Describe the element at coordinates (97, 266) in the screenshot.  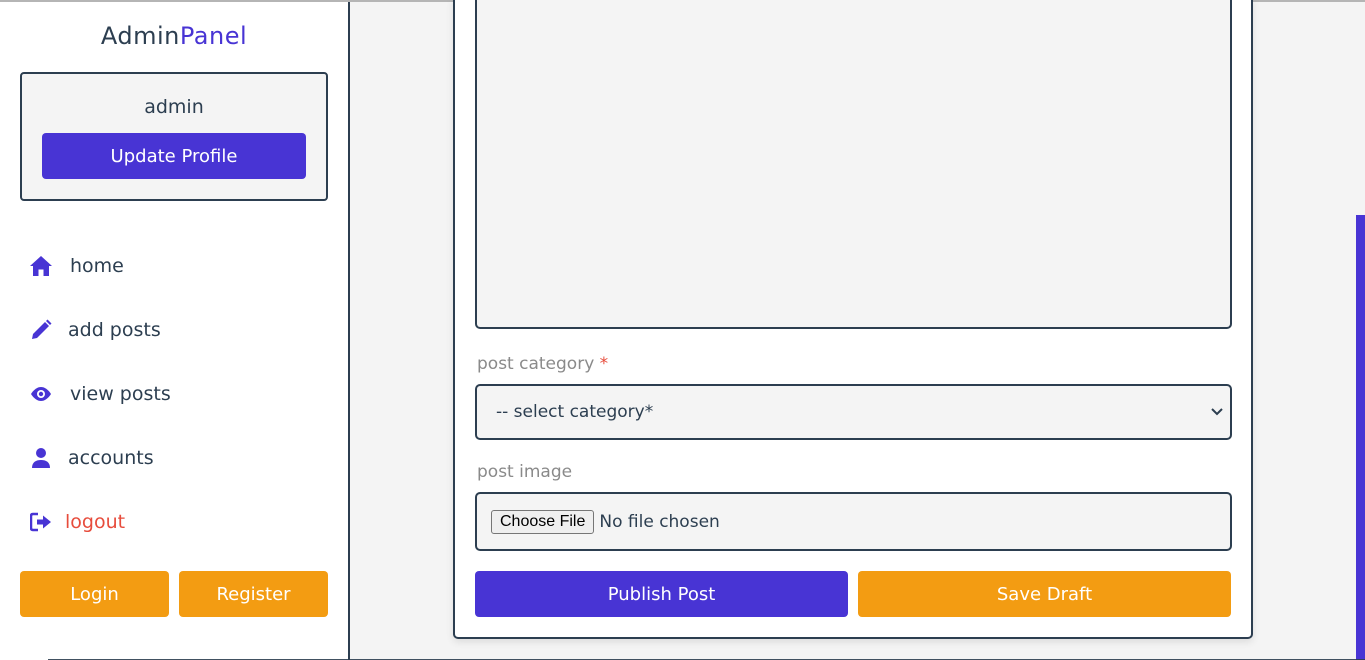
I see `sidebar-item-label: home` at that location.